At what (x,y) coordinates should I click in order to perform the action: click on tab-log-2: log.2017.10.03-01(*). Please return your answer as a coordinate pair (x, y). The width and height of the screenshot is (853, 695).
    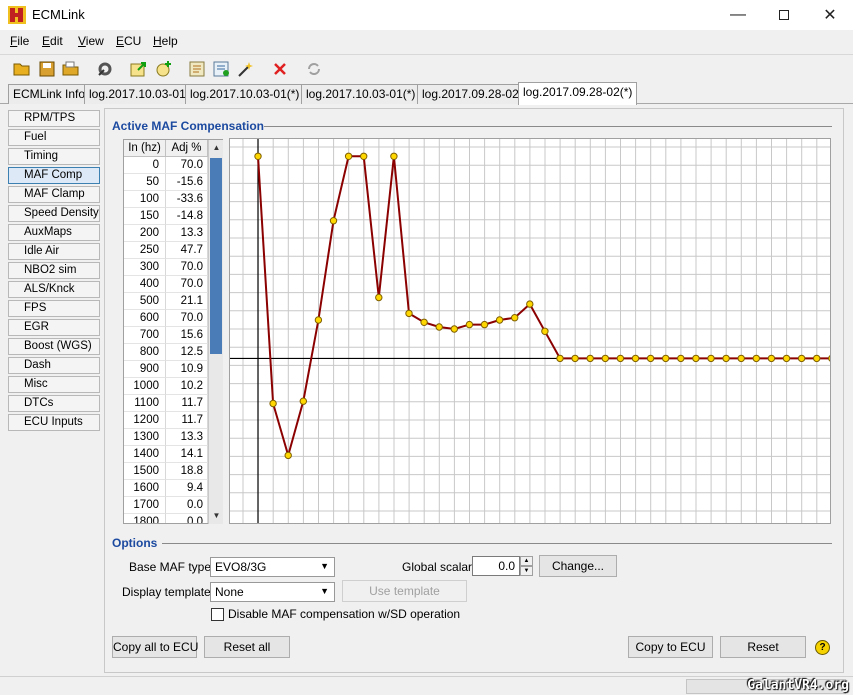
    Looking at the image, I should click on (245, 94).